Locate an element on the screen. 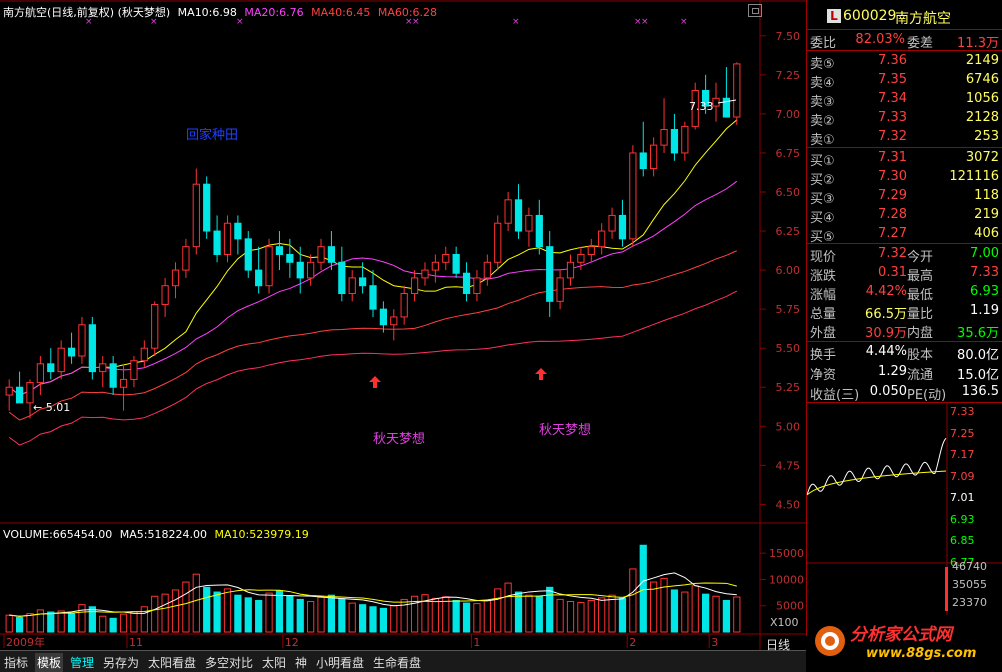  signal-label-2: 秋天梦想 is located at coordinates (565, 430).